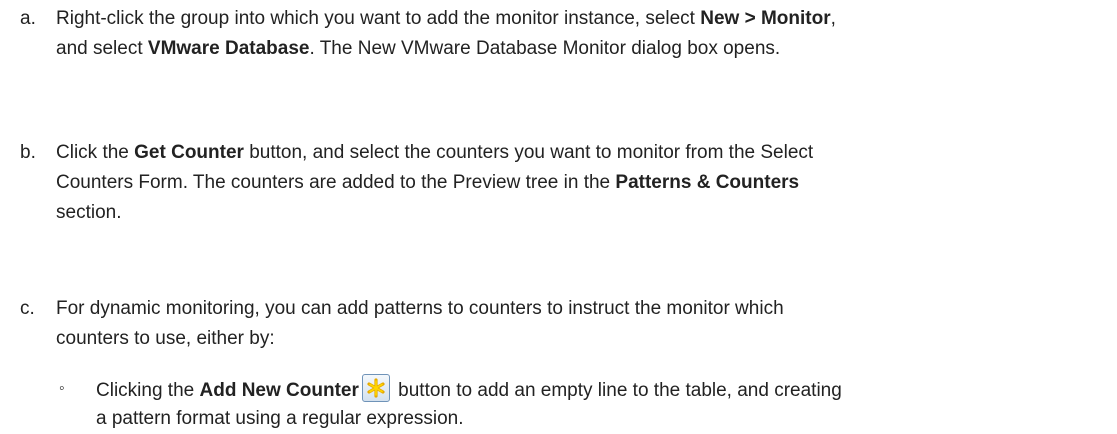 The height and width of the screenshot is (434, 1117). What do you see at coordinates (165, 338) in the screenshot?
I see `text-run: counters to use, either by:` at bounding box center [165, 338].